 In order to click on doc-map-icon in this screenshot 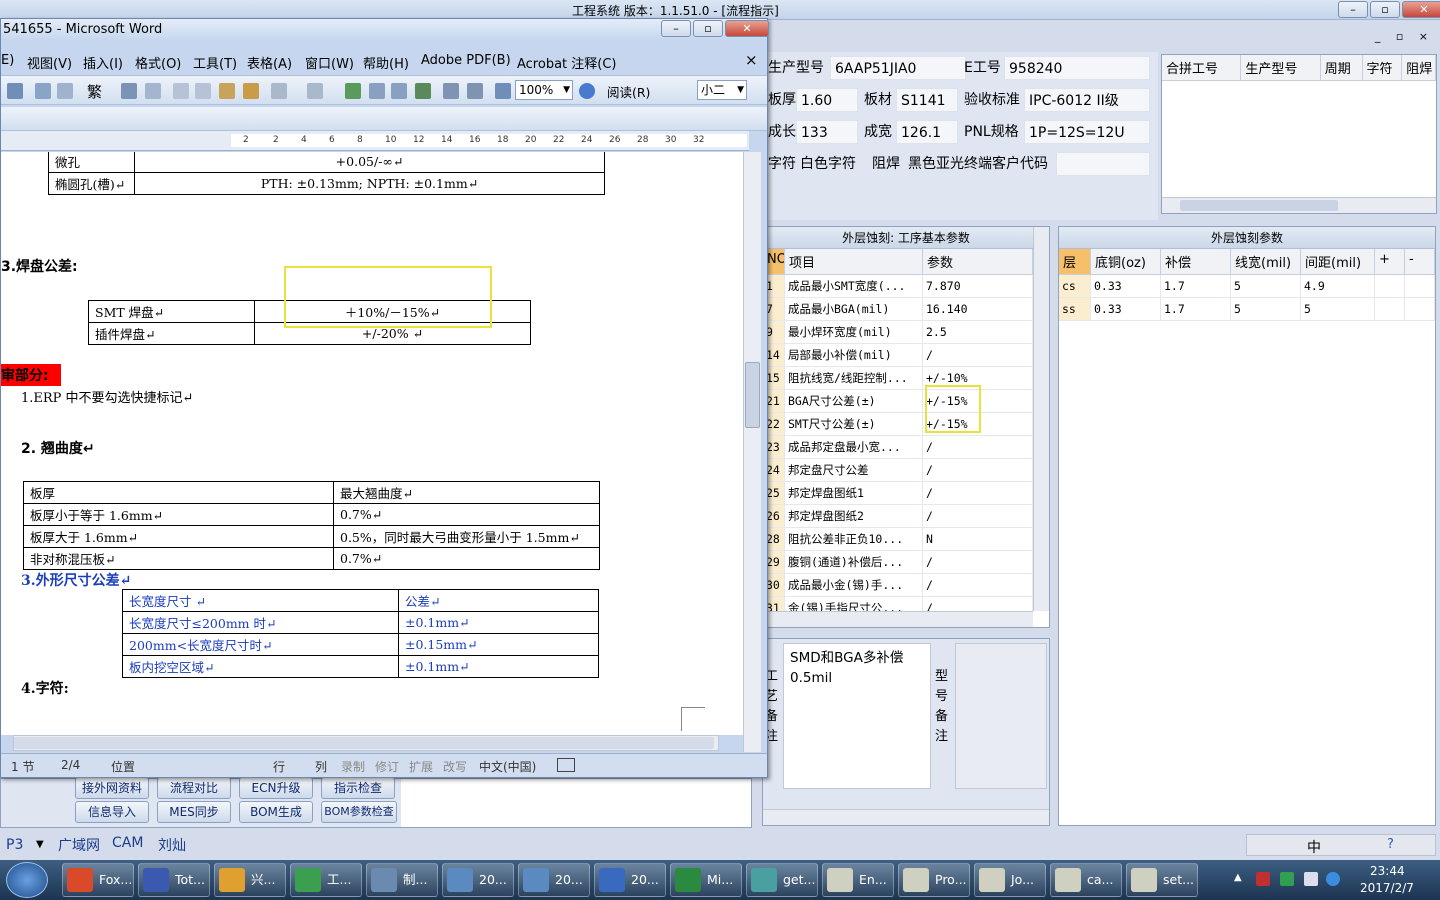, I will do `click(503, 91)`.